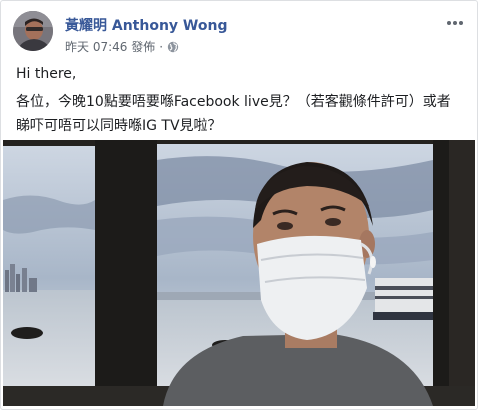 The height and width of the screenshot is (410, 478). I want to click on avatar, so click(33, 31).